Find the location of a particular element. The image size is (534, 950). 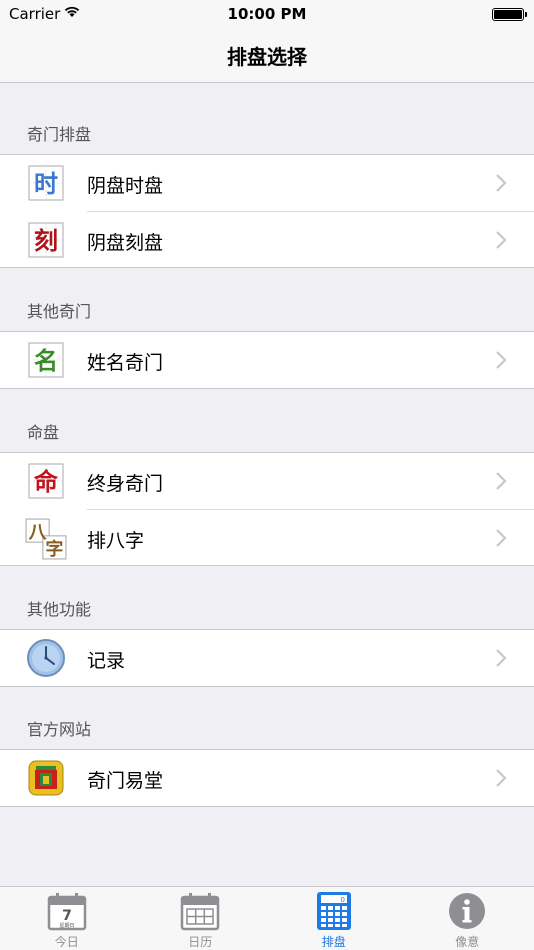

tab-xiangyi: 像意 is located at coordinates (467, 918).